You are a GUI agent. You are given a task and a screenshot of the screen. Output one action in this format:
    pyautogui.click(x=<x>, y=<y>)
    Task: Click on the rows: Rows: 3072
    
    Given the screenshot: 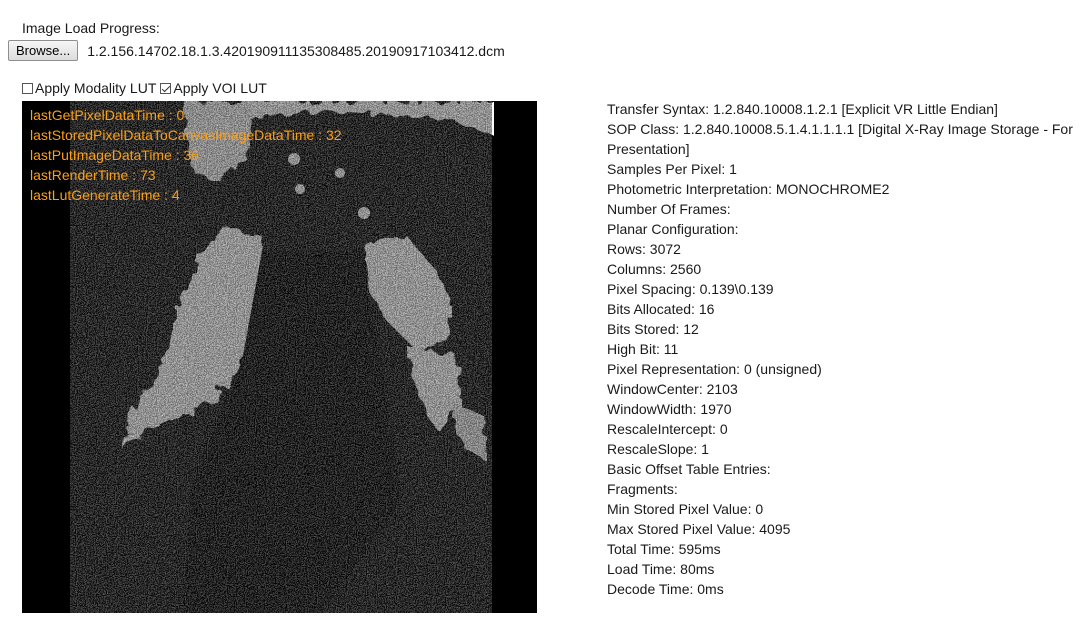 What is the action you would take?
    pyautogui.click(x=644, y=249)
    